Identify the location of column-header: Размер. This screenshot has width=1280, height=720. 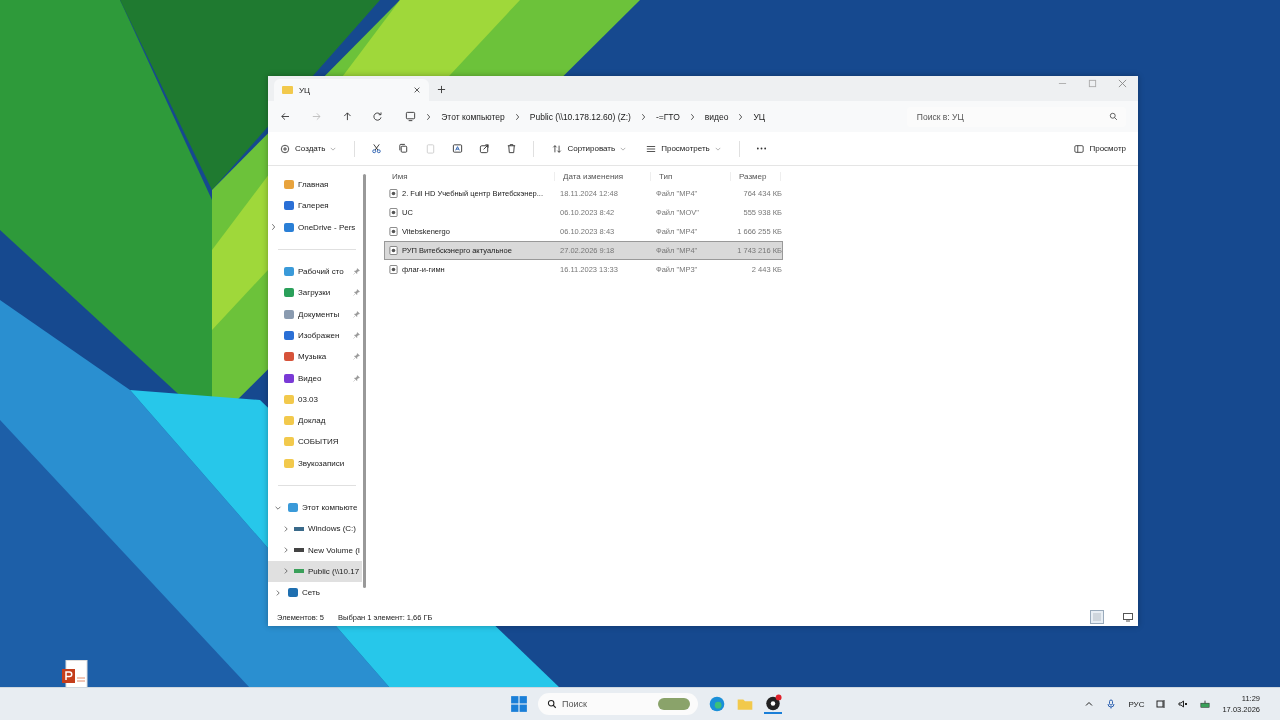
(756, 176).